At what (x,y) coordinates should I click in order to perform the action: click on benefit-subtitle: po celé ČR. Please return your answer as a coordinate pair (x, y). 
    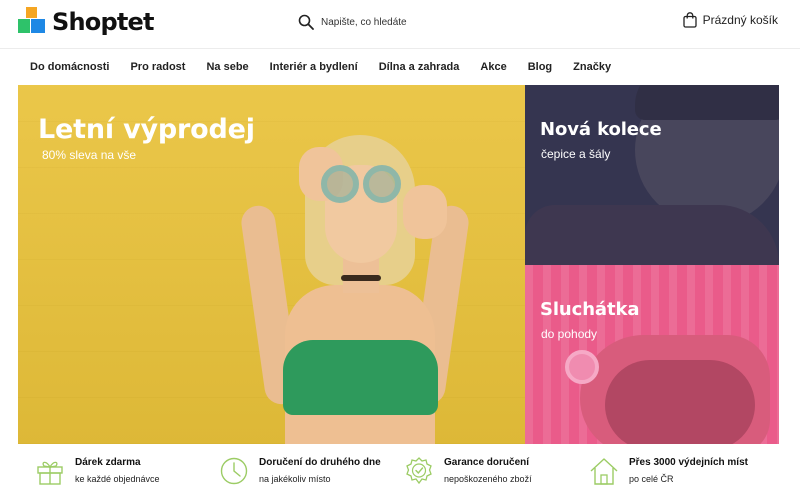
    Looking at the image, I should click on (651, 479).